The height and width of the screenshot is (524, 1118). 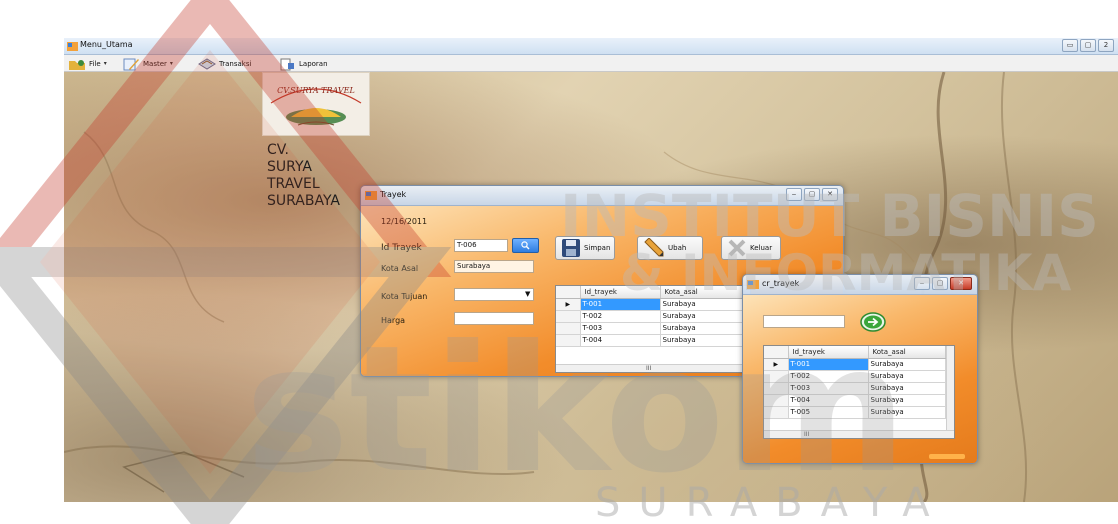 What do you see at coordinates (131, 64) in the screenshot?
I see `notepad-icon` at bounding box center [131, 64].